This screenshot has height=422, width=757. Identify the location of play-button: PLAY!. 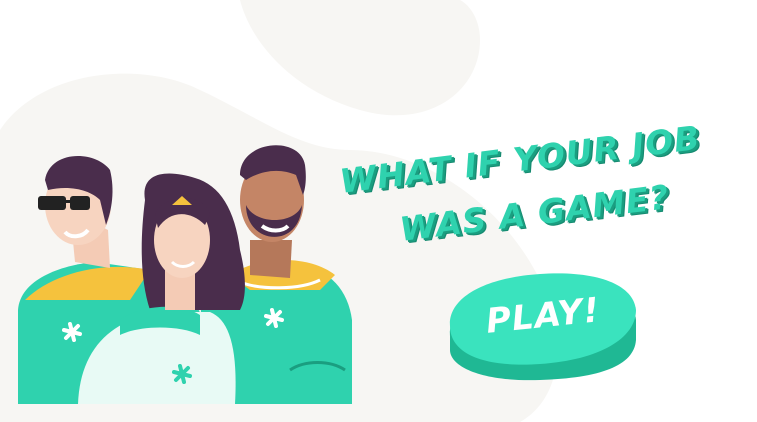
(540, 326).